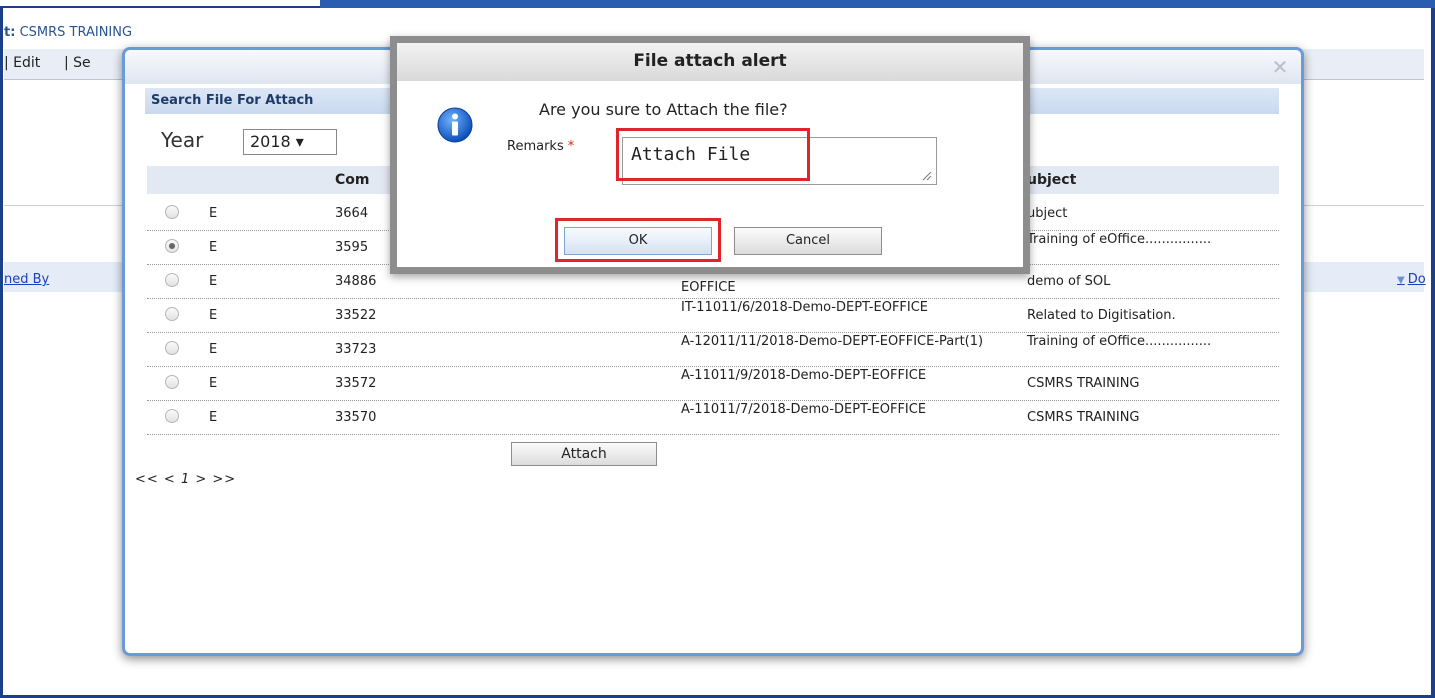  I want to click on subject-prefix: t:, so click(10, 32).